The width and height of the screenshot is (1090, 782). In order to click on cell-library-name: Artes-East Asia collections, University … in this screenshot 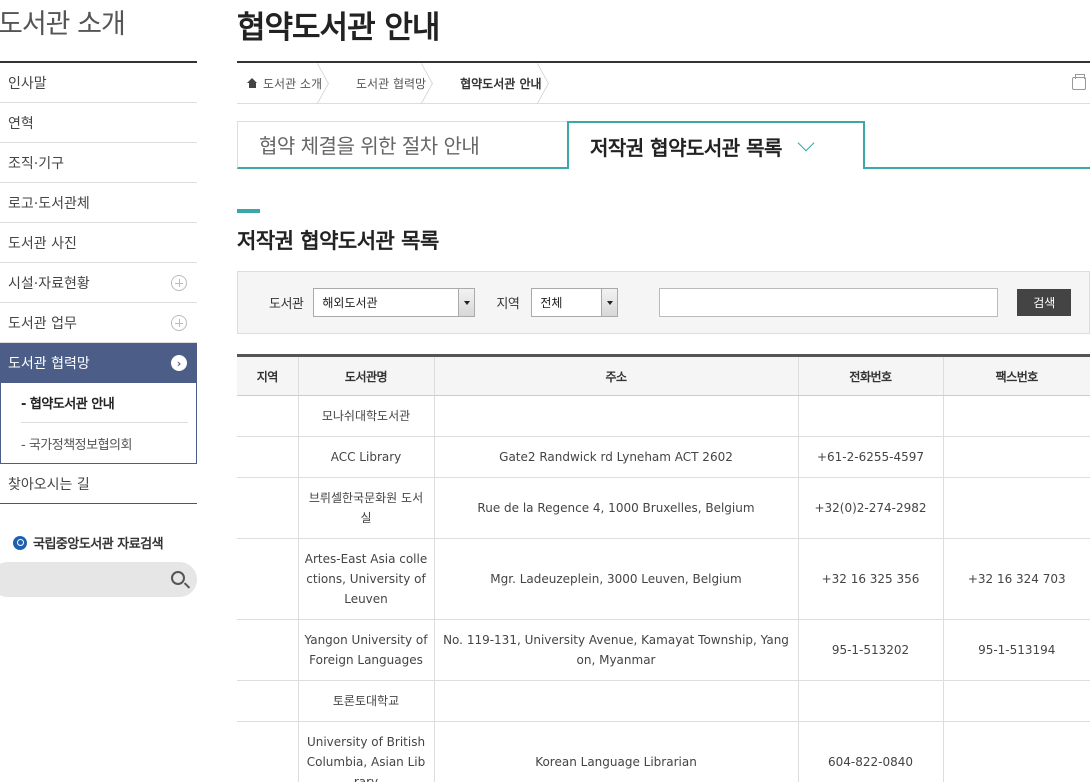, I will do `click(366, 579)`.